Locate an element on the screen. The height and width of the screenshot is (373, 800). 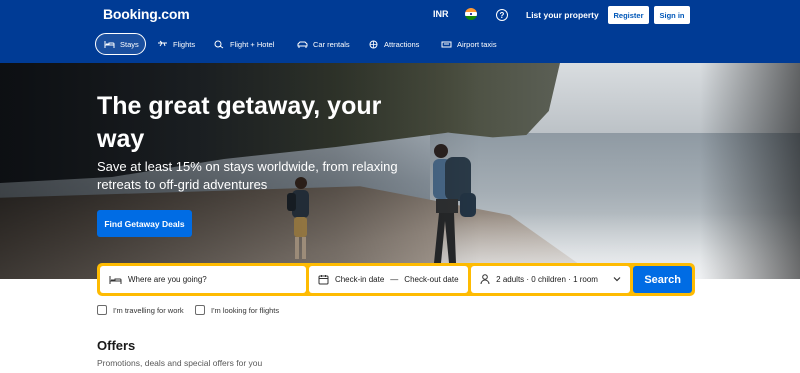
tab-car-rentals: Car rentals is located at coordinates (323, 44).